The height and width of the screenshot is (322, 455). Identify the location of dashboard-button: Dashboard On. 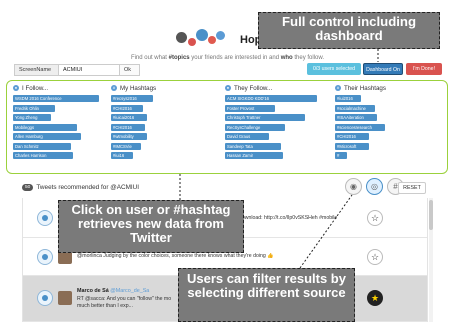
(383, 69).